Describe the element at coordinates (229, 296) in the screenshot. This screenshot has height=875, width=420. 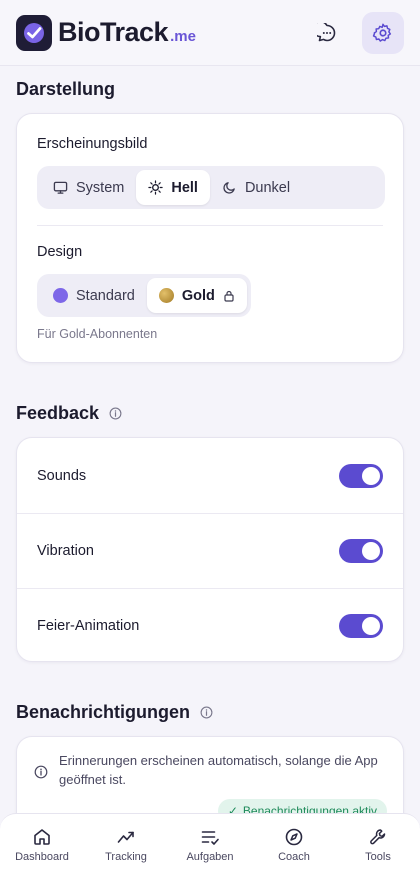
I see `lock-icon` at that location.